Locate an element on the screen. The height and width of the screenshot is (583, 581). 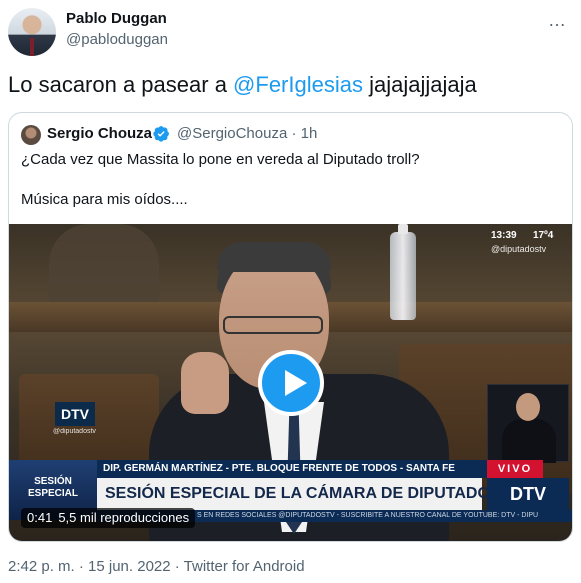
verified-badge-icon is located at coordinates (161, 134).